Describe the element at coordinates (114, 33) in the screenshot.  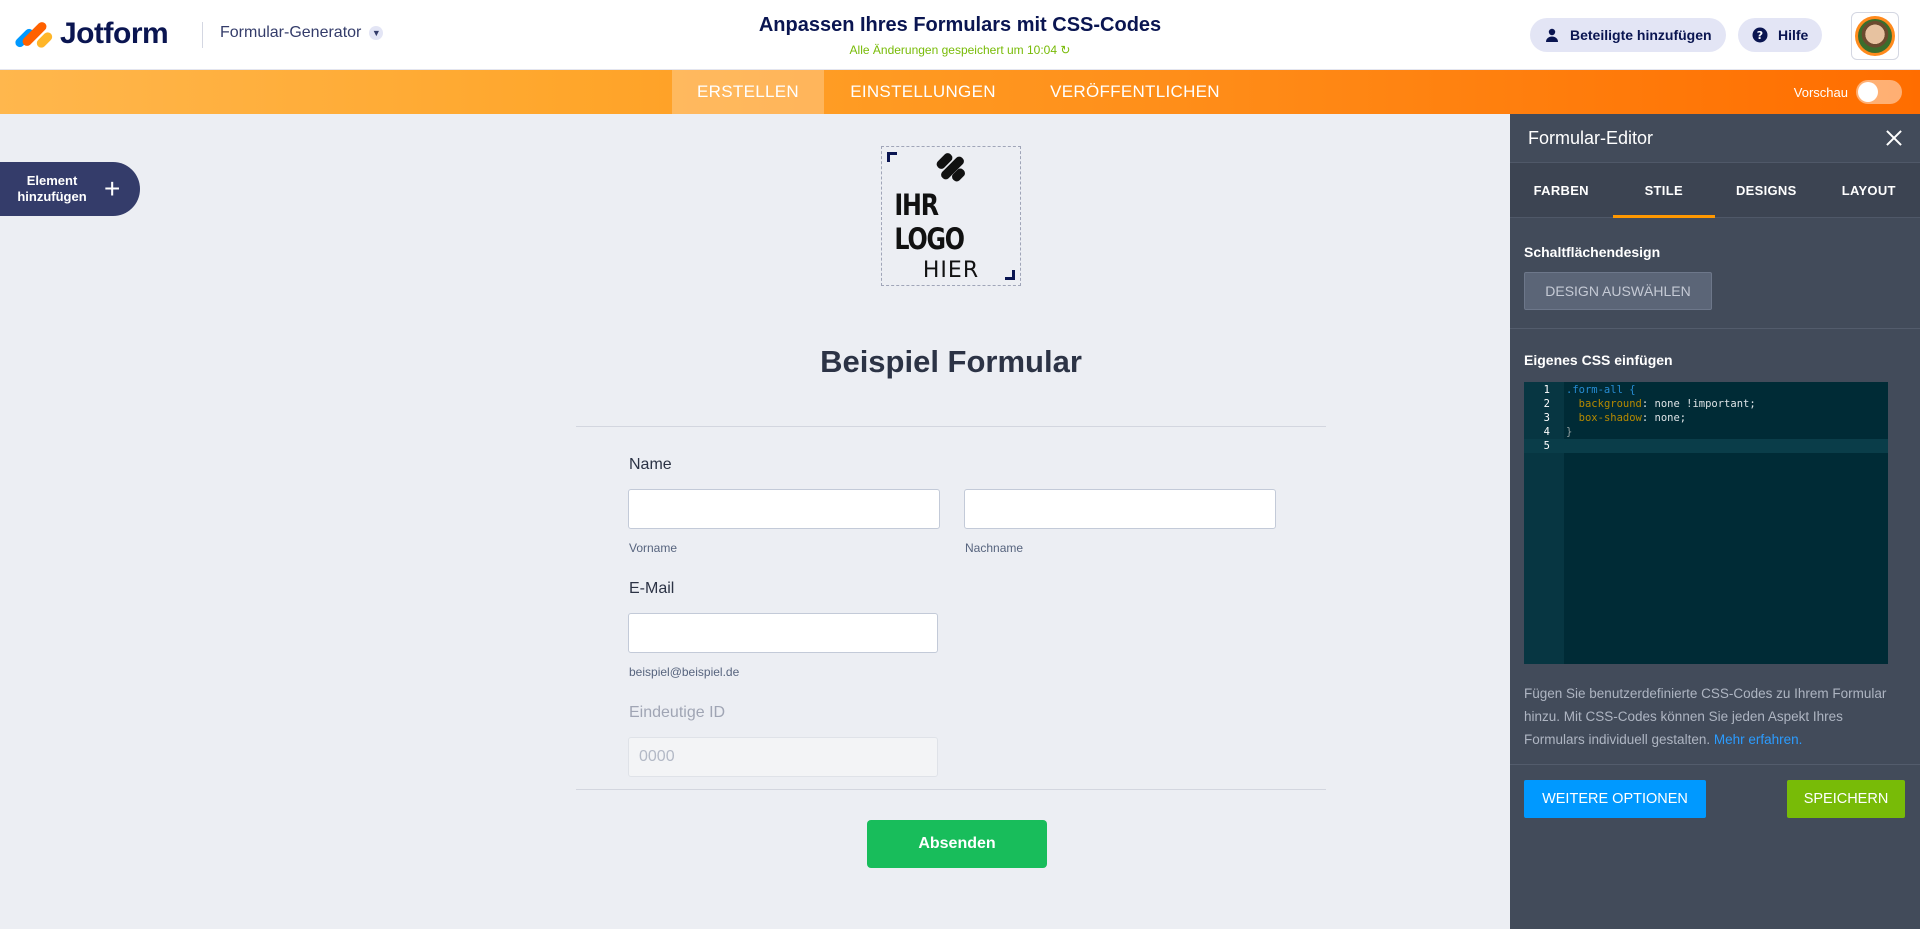
I see `brand-name: Jotform` at that location.